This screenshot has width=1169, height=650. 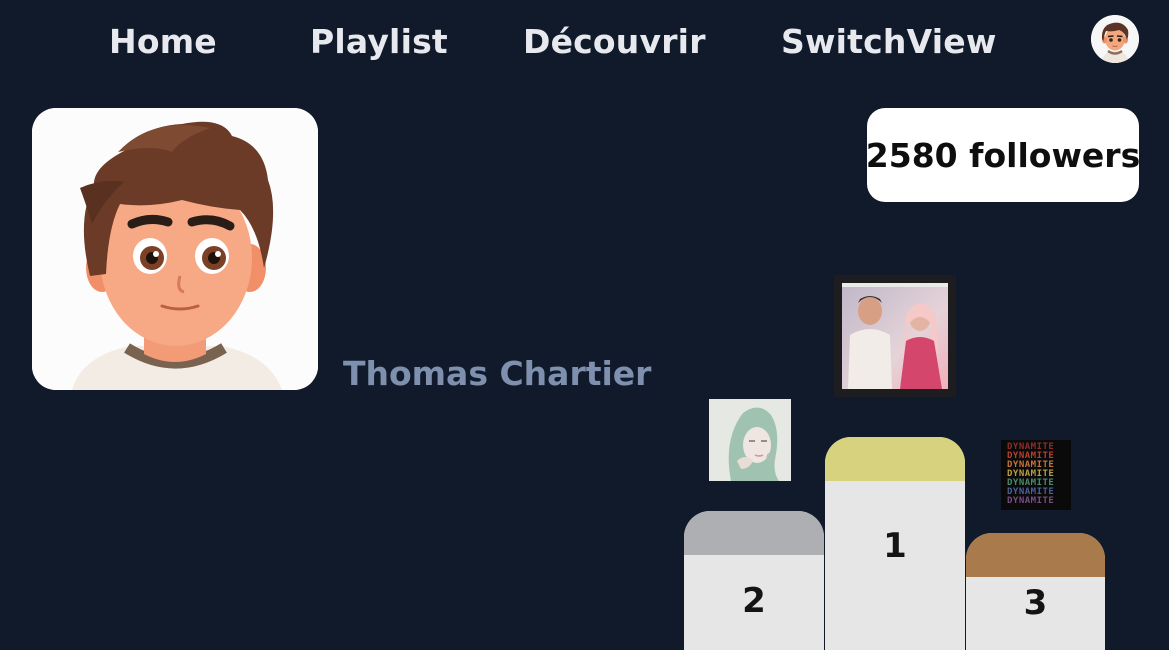 What do you see at coordinates (754, 580) in the screenshot?
I see `podium-second-place: 2` at bounding box center [754, 580].